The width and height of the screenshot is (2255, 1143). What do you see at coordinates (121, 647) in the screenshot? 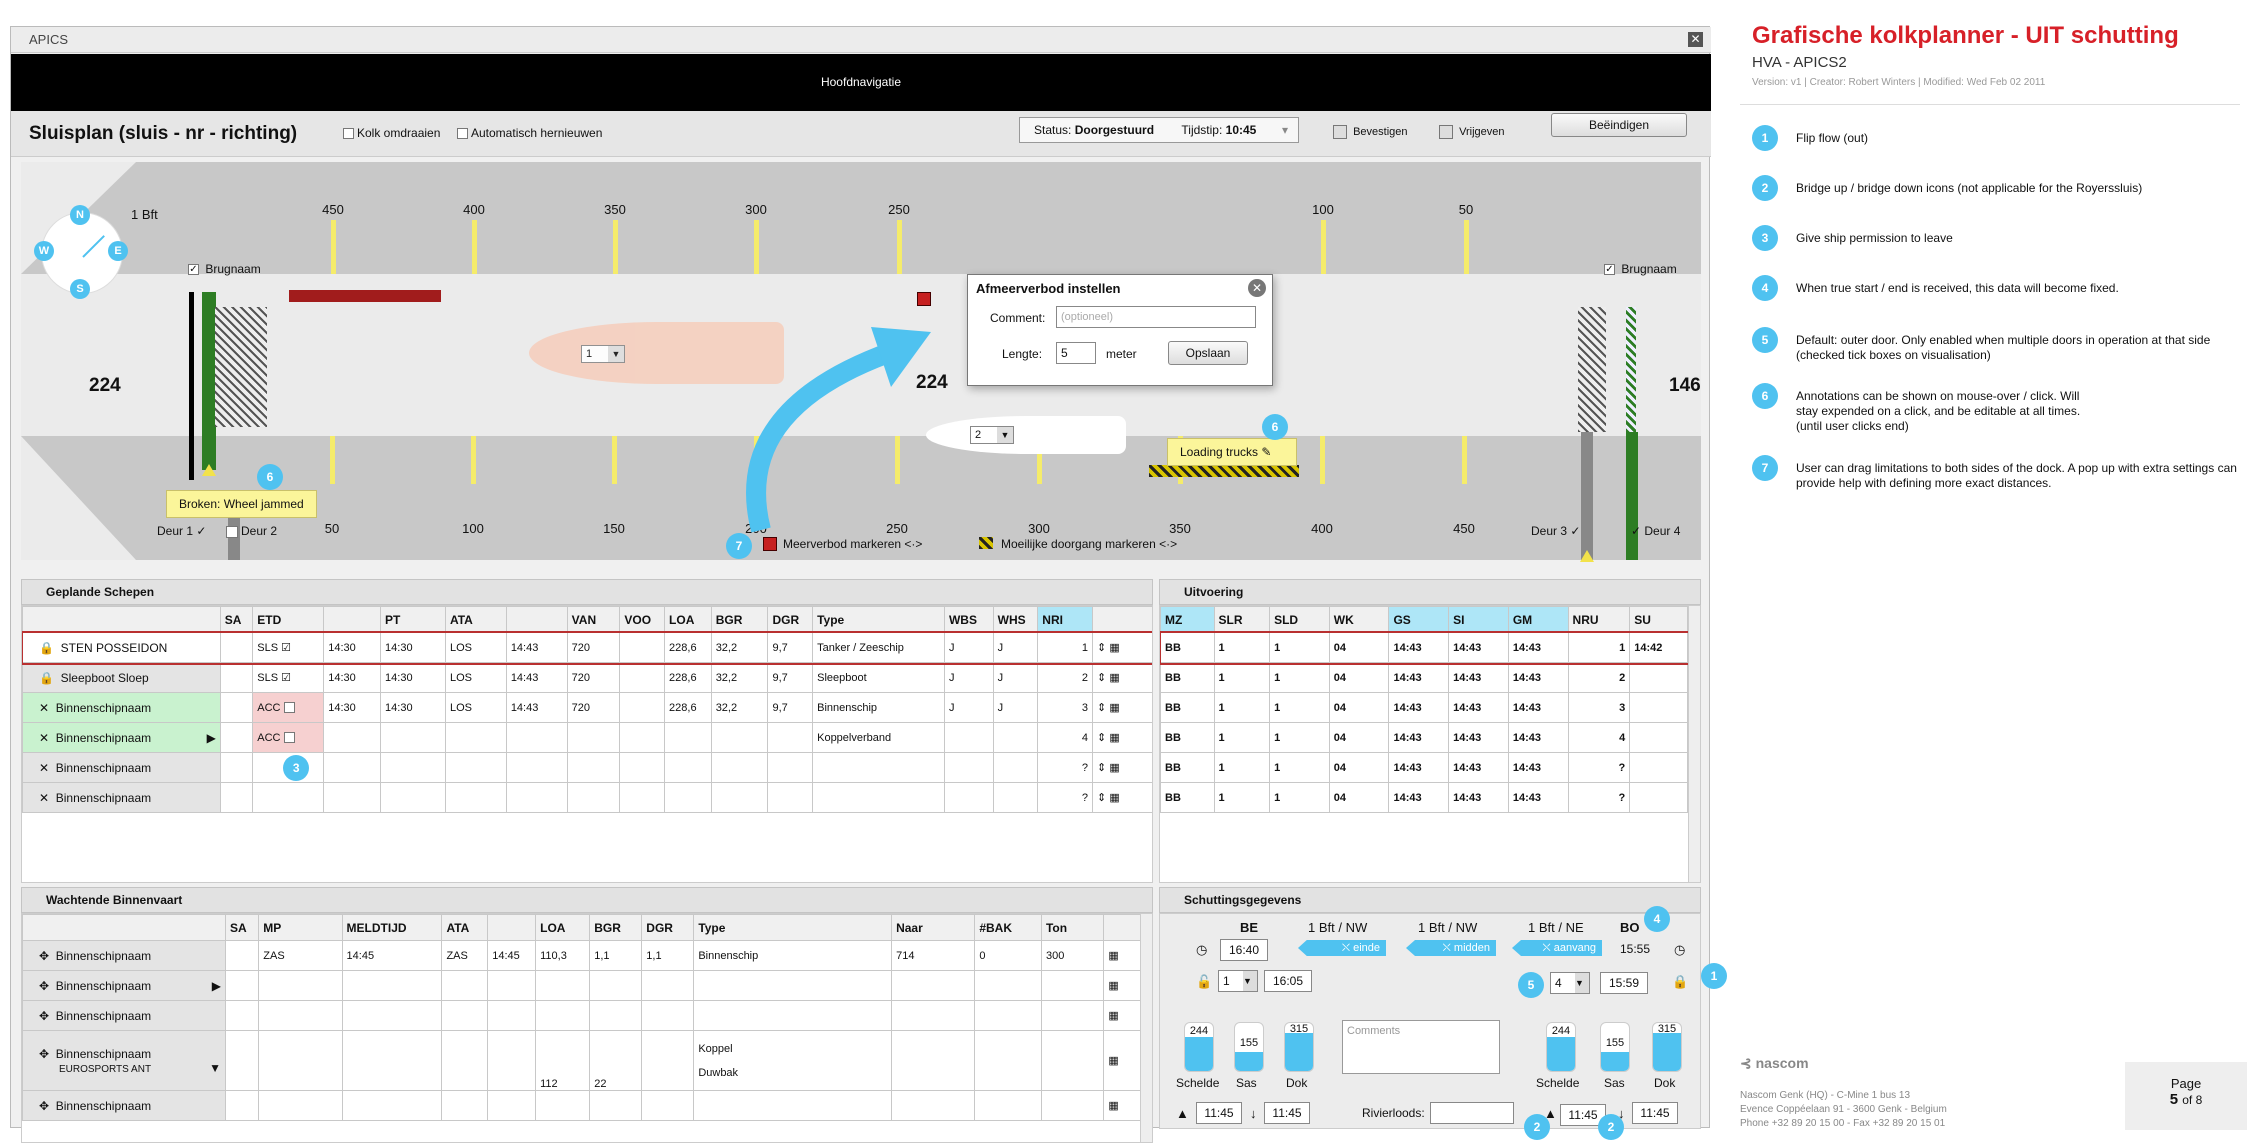
I see `ship-name-cell: 🔒 STEN POSSEIDON` at bounding box center [121, 647].